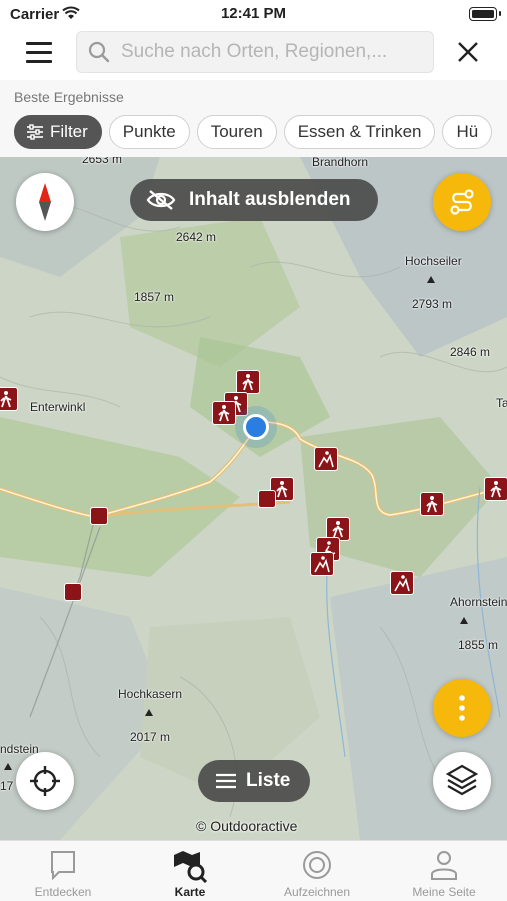  I want to click on search-box, so click(255, 52).